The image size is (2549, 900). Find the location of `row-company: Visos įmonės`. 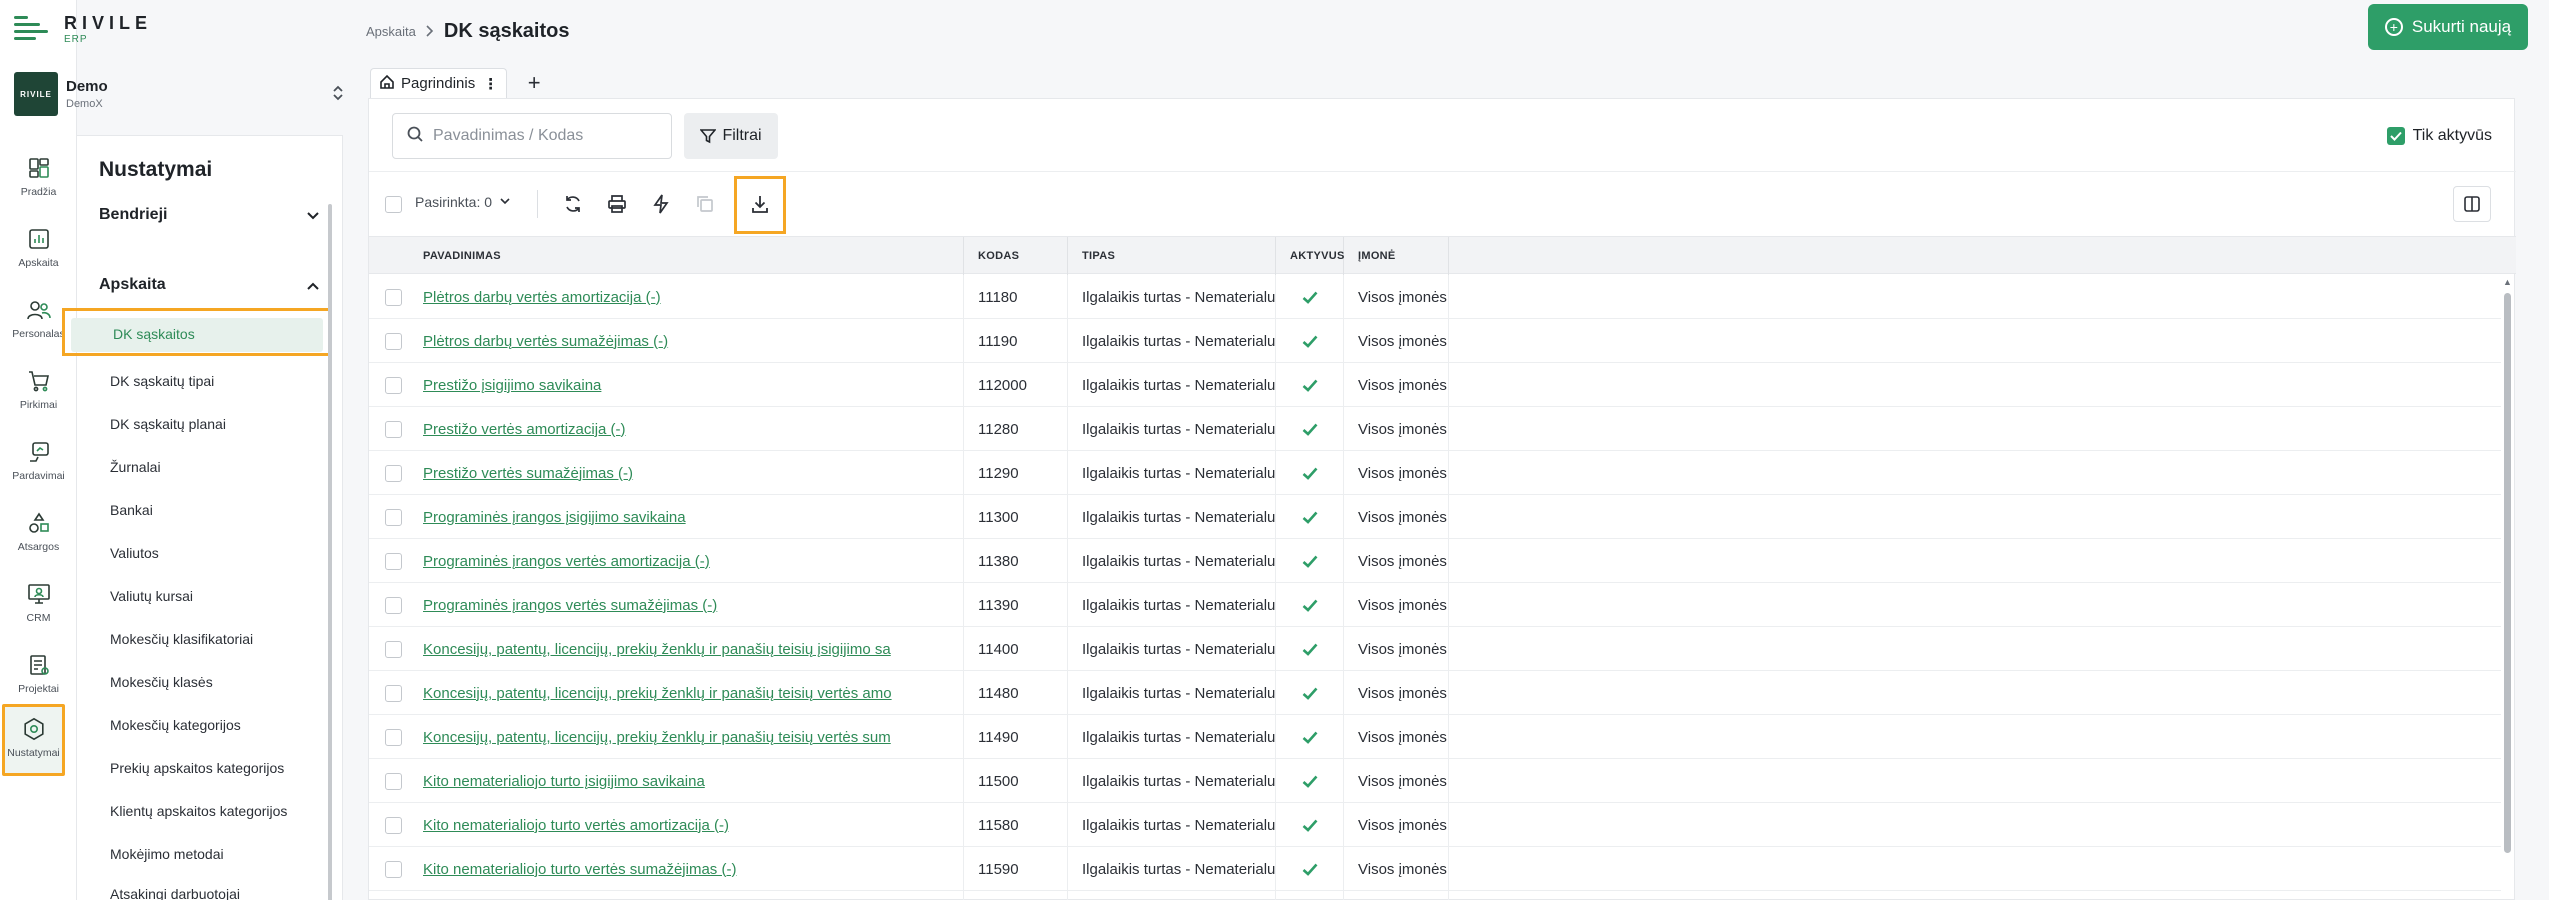

row-company: Visos įmonės is located at coordinates (1396, 895).